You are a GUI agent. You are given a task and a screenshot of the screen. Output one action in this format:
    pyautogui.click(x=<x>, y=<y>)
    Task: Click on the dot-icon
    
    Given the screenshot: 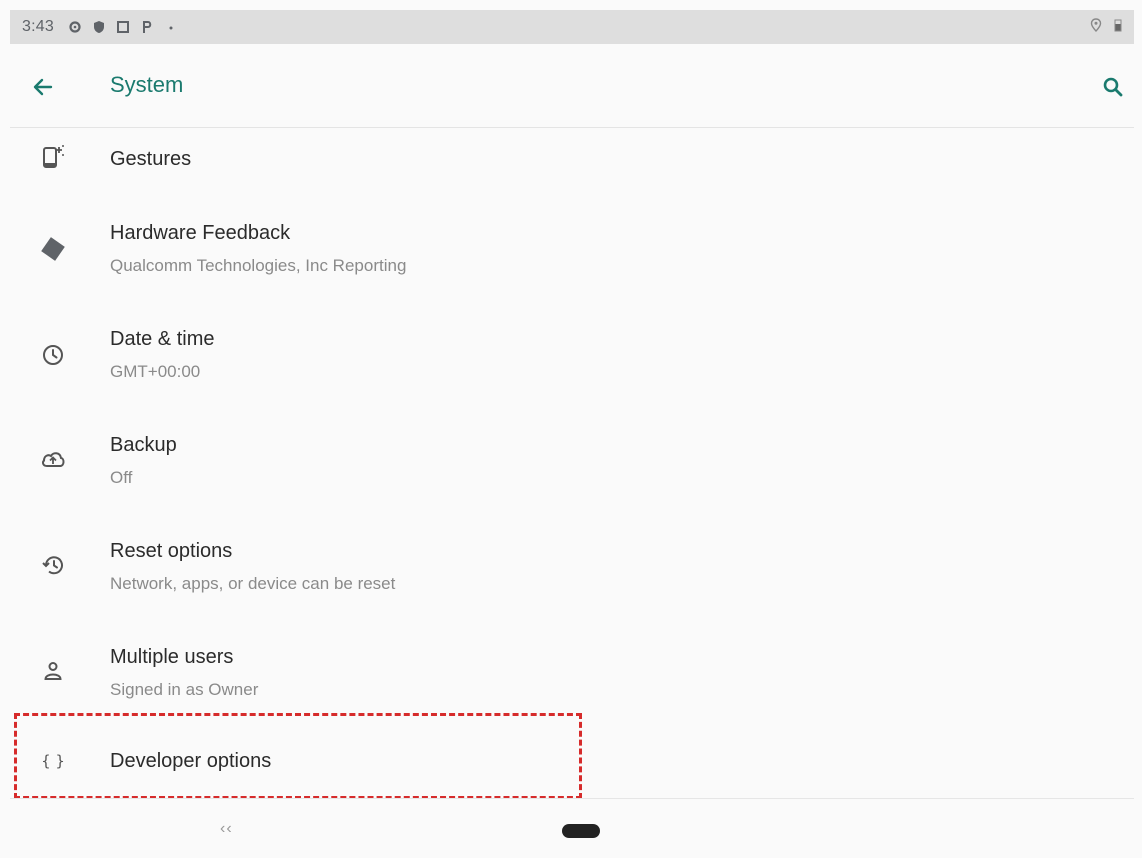 What is the action you would take?
    pyautogui.click(x=171, y=27)
    